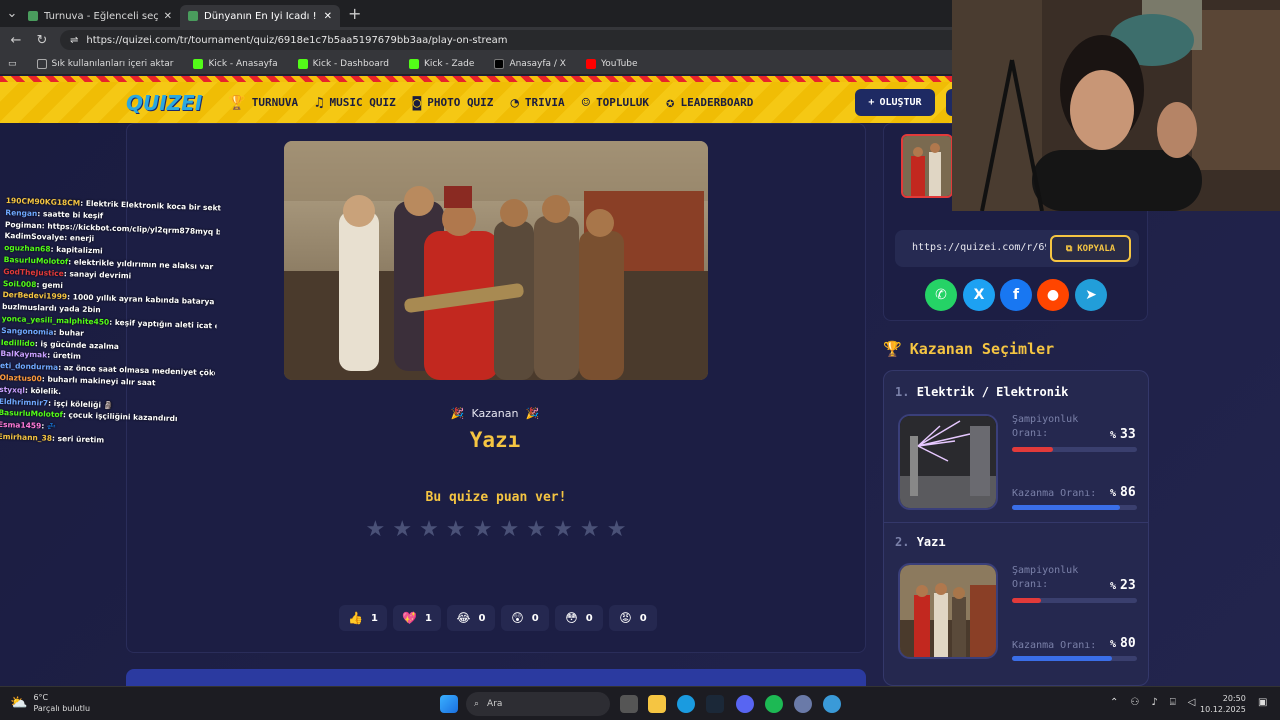 This screenshot has height=720, width=1280. Describe the element at coordinates (12, 13) in the screenshot. I see `tab-list-button: ⌄` at that location.